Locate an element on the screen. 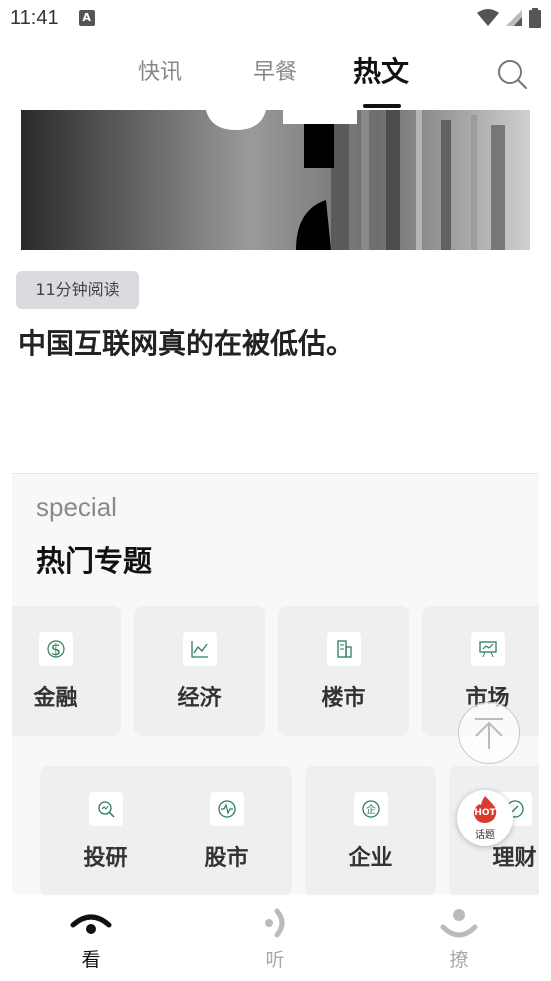  topic-tile-property: 楼市 is located at coordinates (343, 671).